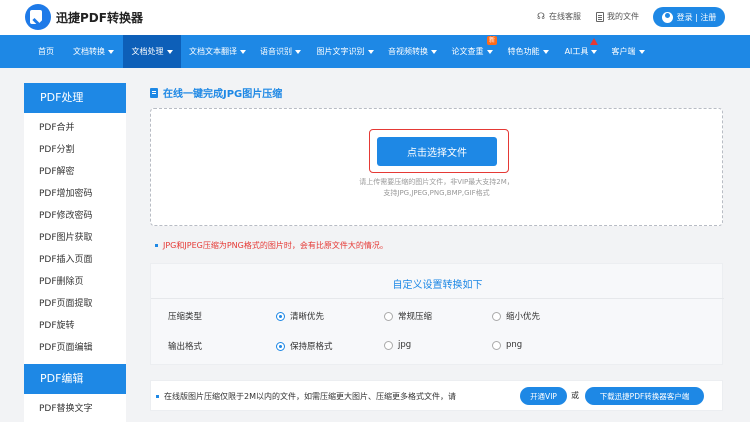 The image size is (750, 422). Describe the element at coordinates (600, 16) in the screenshot. I see `document-icon` at that location.